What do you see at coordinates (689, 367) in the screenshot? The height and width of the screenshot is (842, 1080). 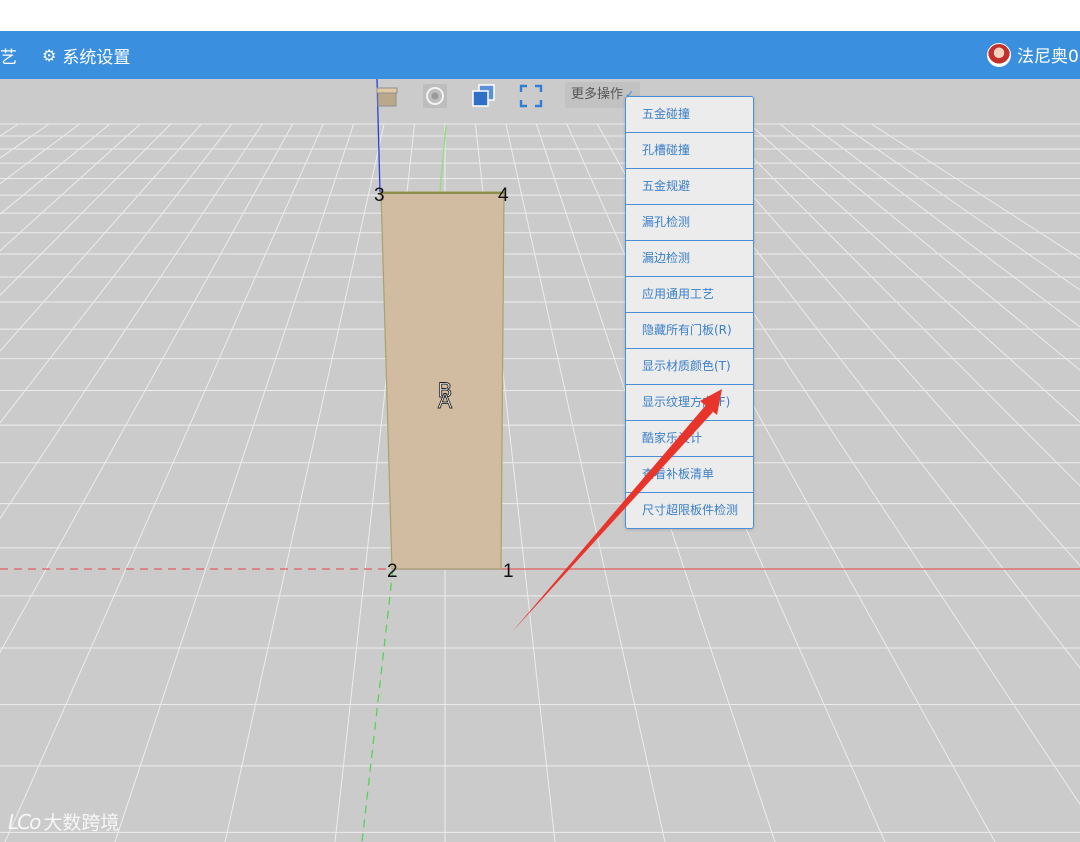 I see `menu-item-show-material-color: 显示材质颜色(T)` at bounding box center [689, 367].